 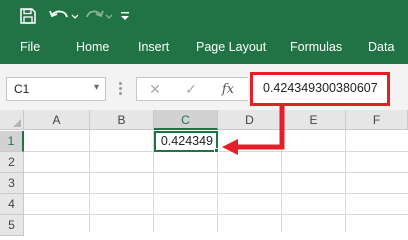 I want to click on row-header-2: 2, so click(x=12, y=162).